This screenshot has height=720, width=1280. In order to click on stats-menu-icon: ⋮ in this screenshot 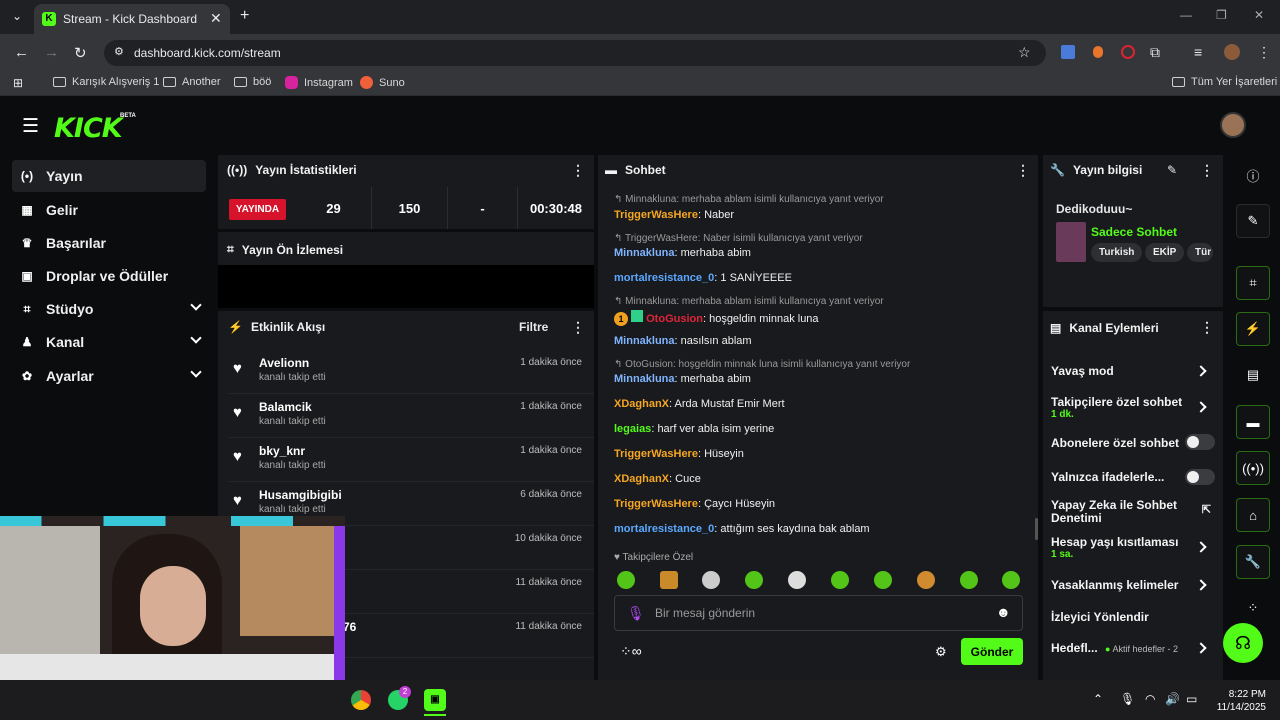, I will do `click(578, 170)`.